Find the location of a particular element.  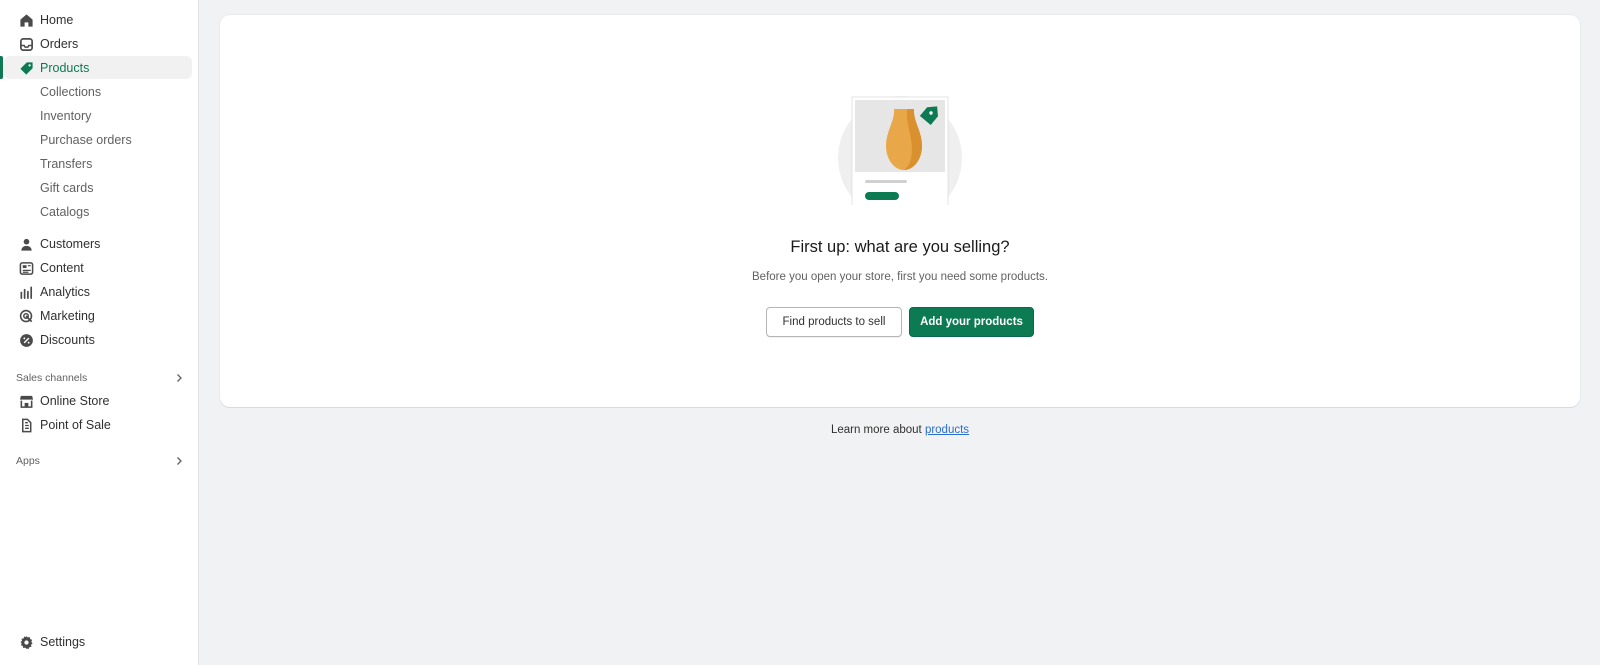

tag-icon is located at coordinates (26, 68).